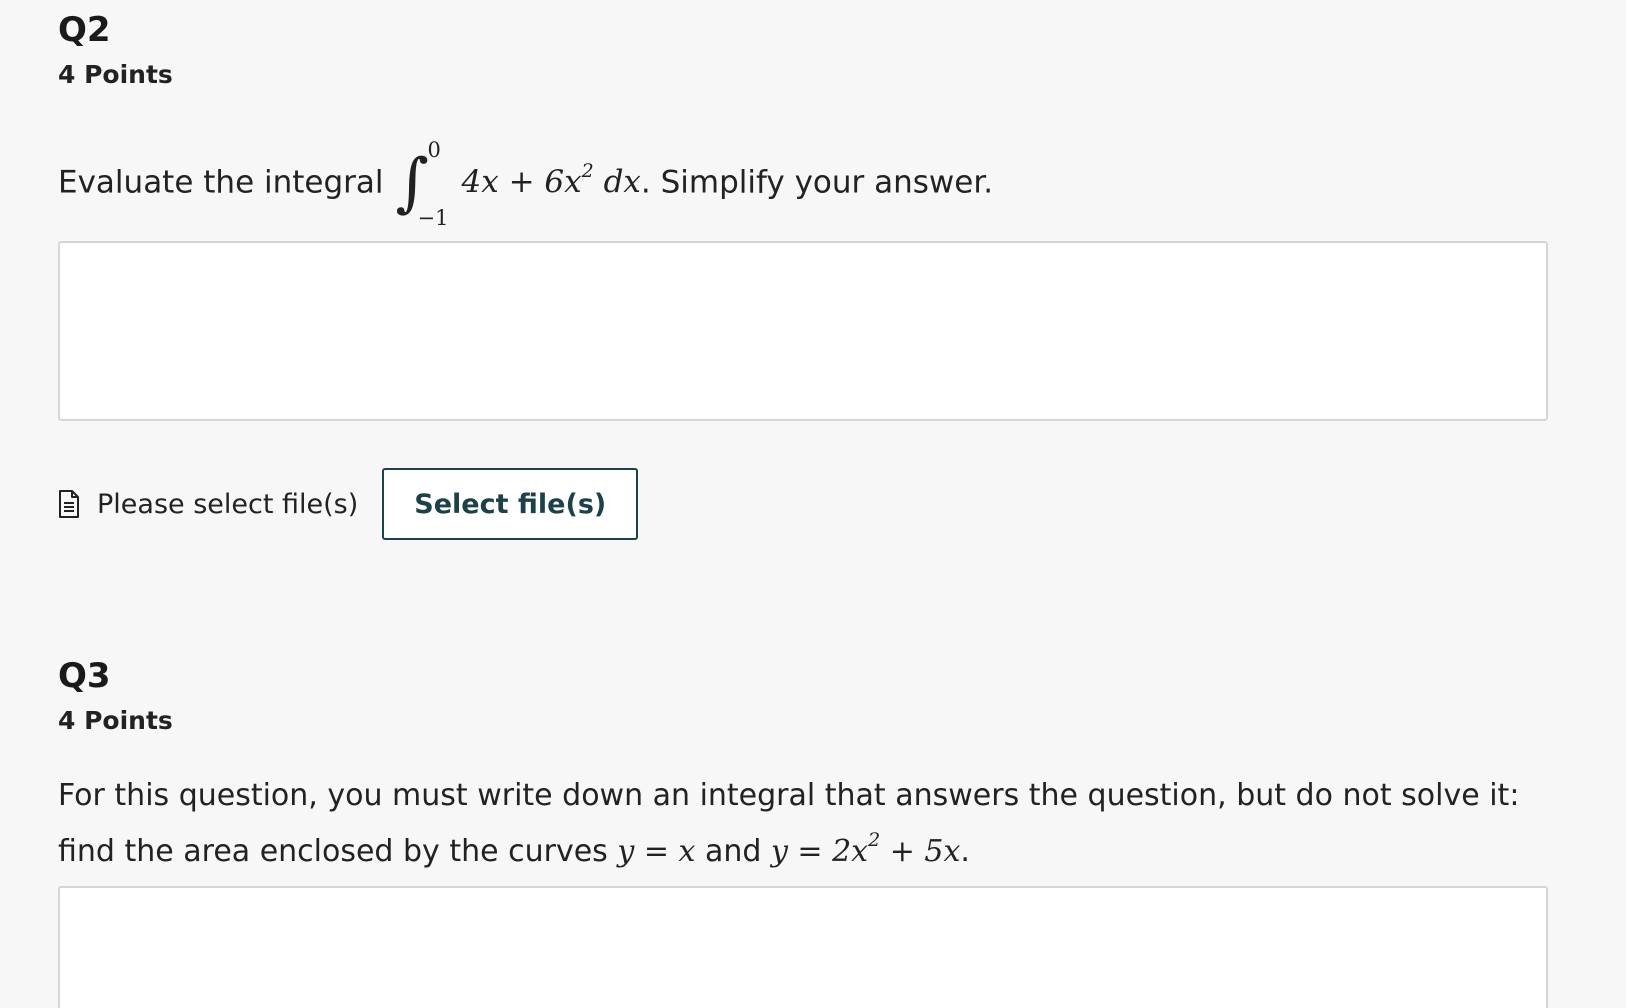 The height and width of the screenshot is (1008, 1626). Describe the element at coordinates (656, 851) in the screenshot. I see `q3-equation-1: y = x` at that location.